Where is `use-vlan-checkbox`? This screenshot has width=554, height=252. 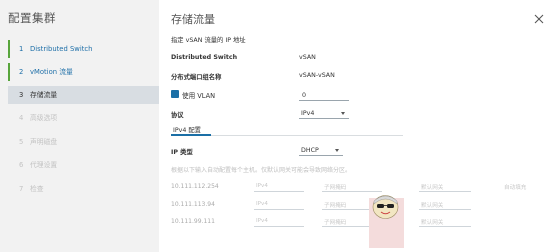 use-vlan-checkbox is located at coordinates (175, 97).